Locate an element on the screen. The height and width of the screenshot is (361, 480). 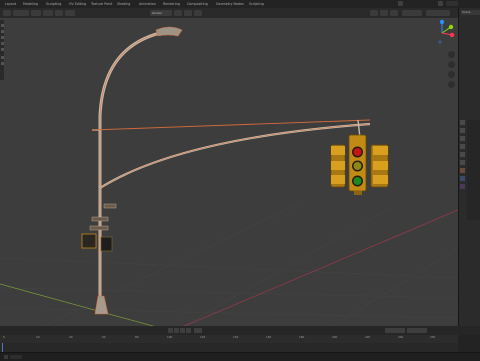
y-axis-line is located at coordinates (80, 305).